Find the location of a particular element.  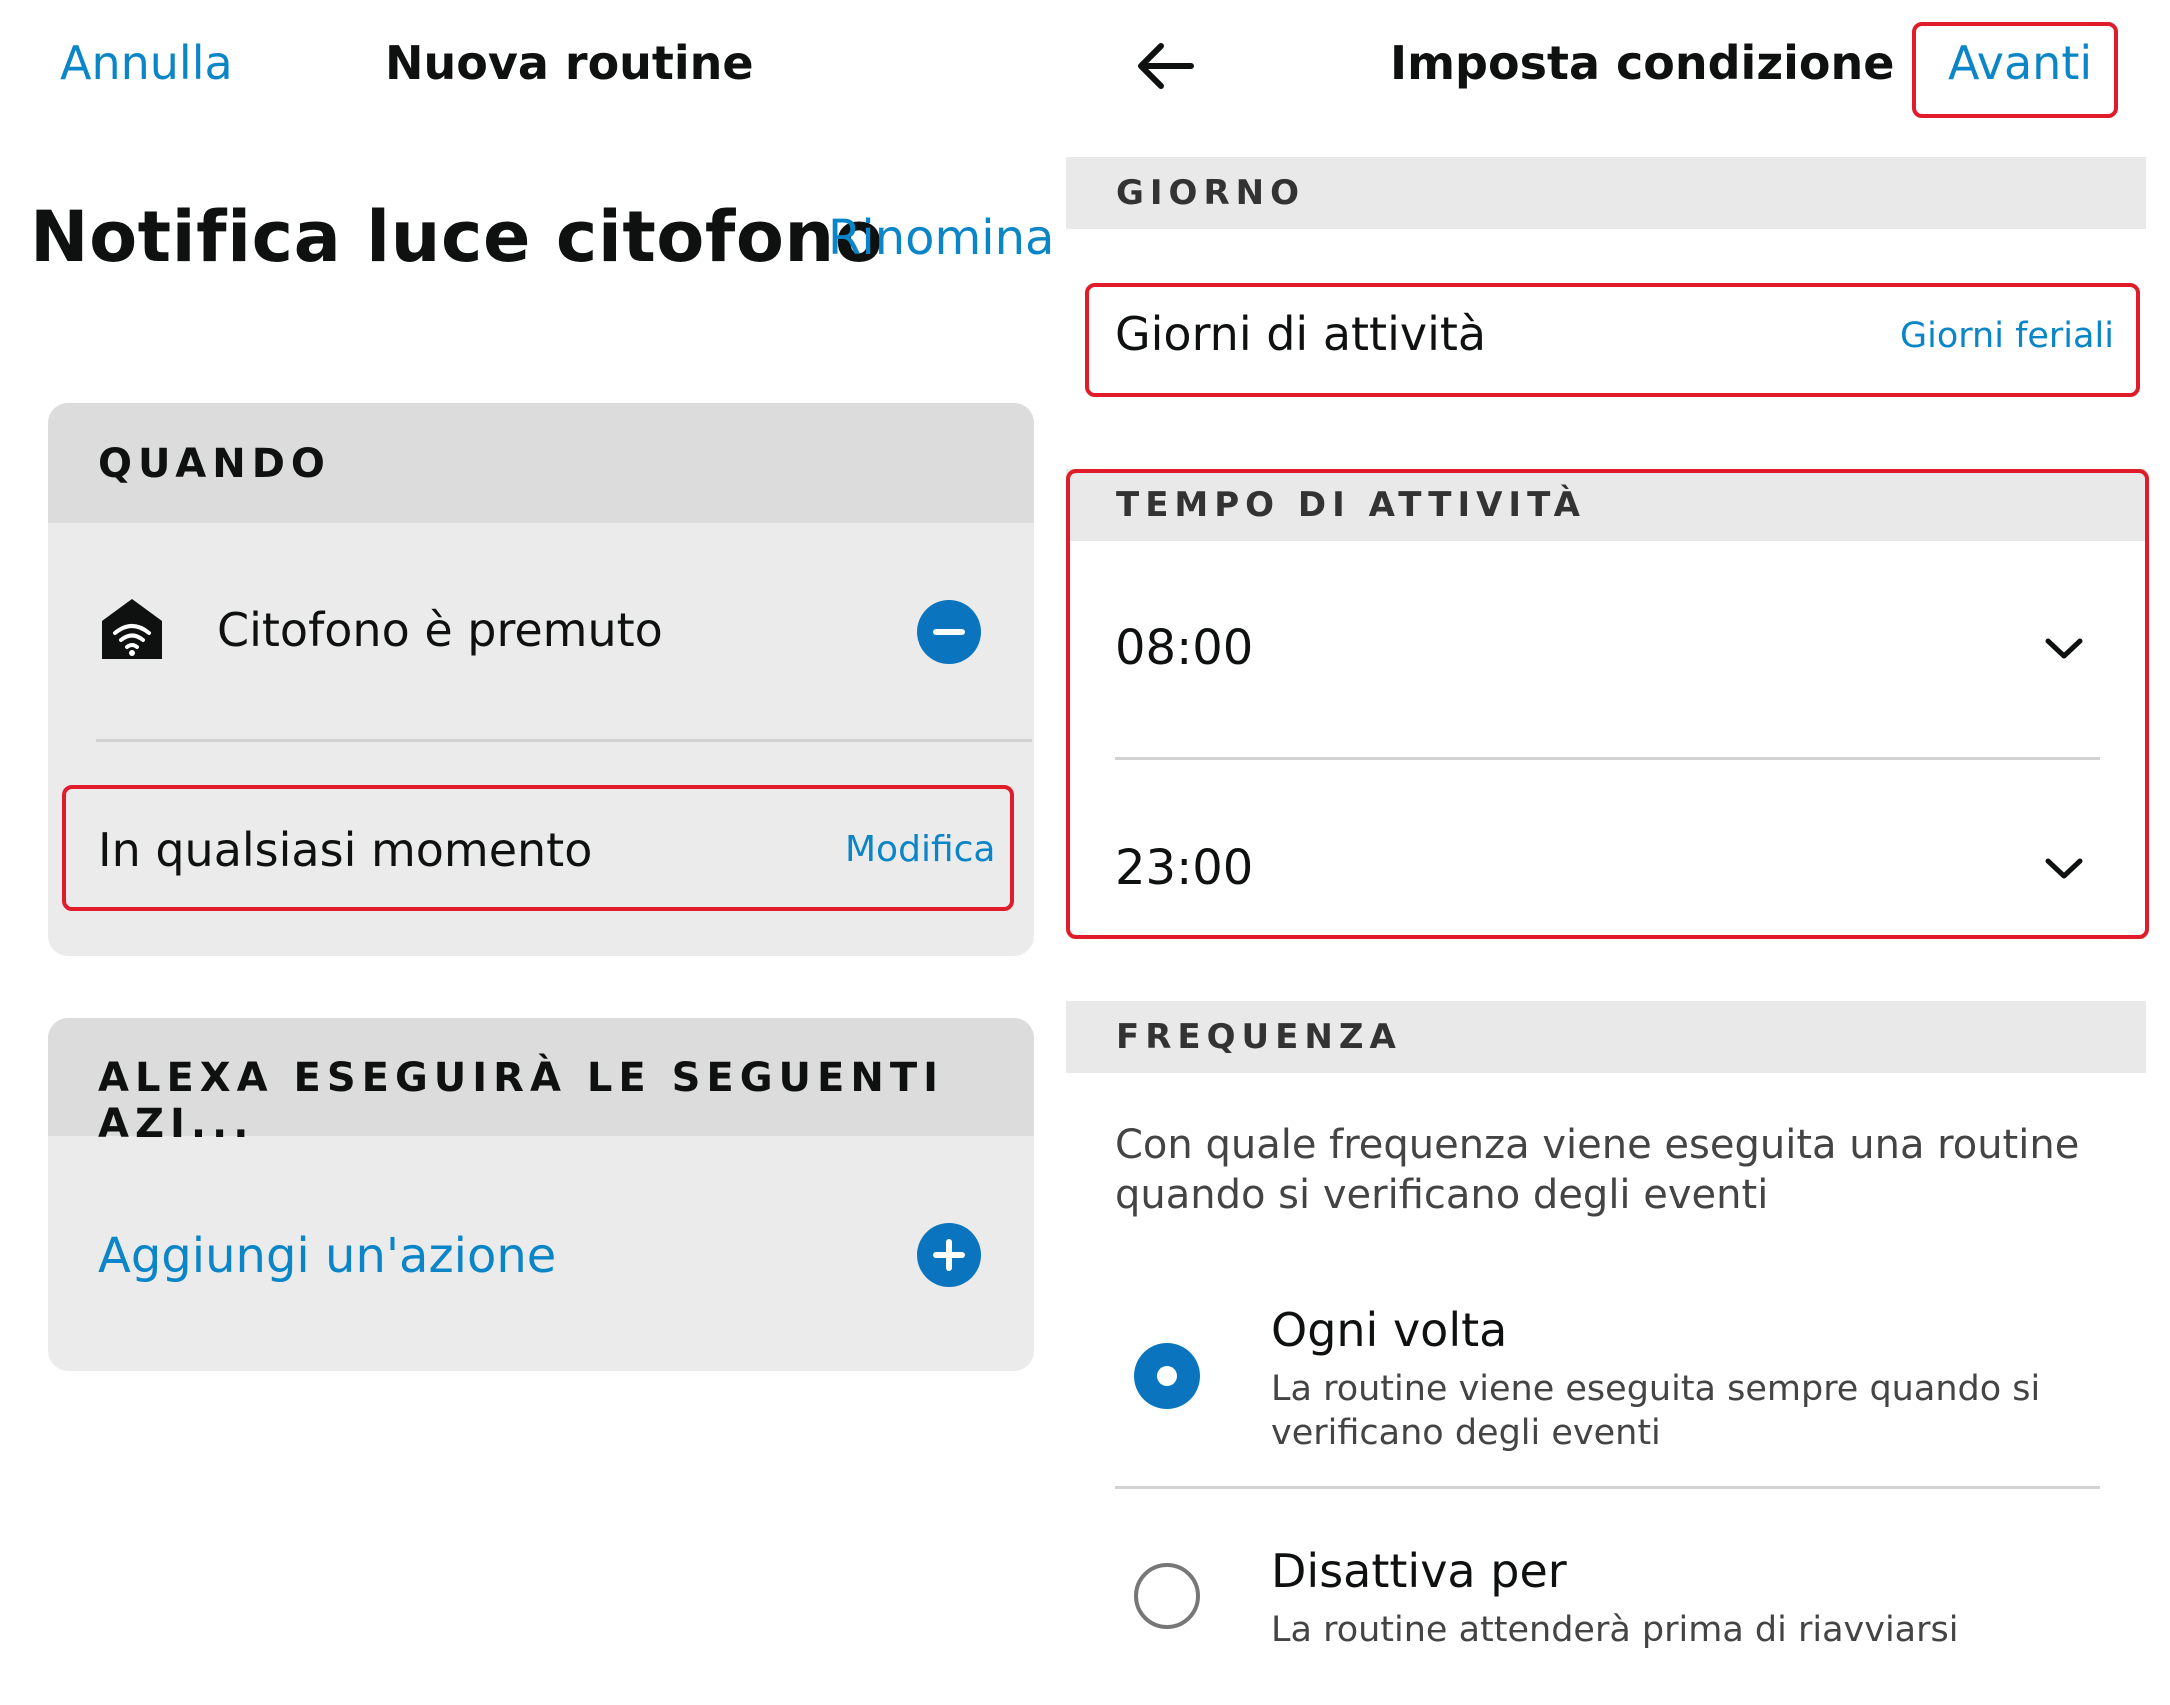

routine-name: Notifica luce citofono is located at coordinates (457, 237).